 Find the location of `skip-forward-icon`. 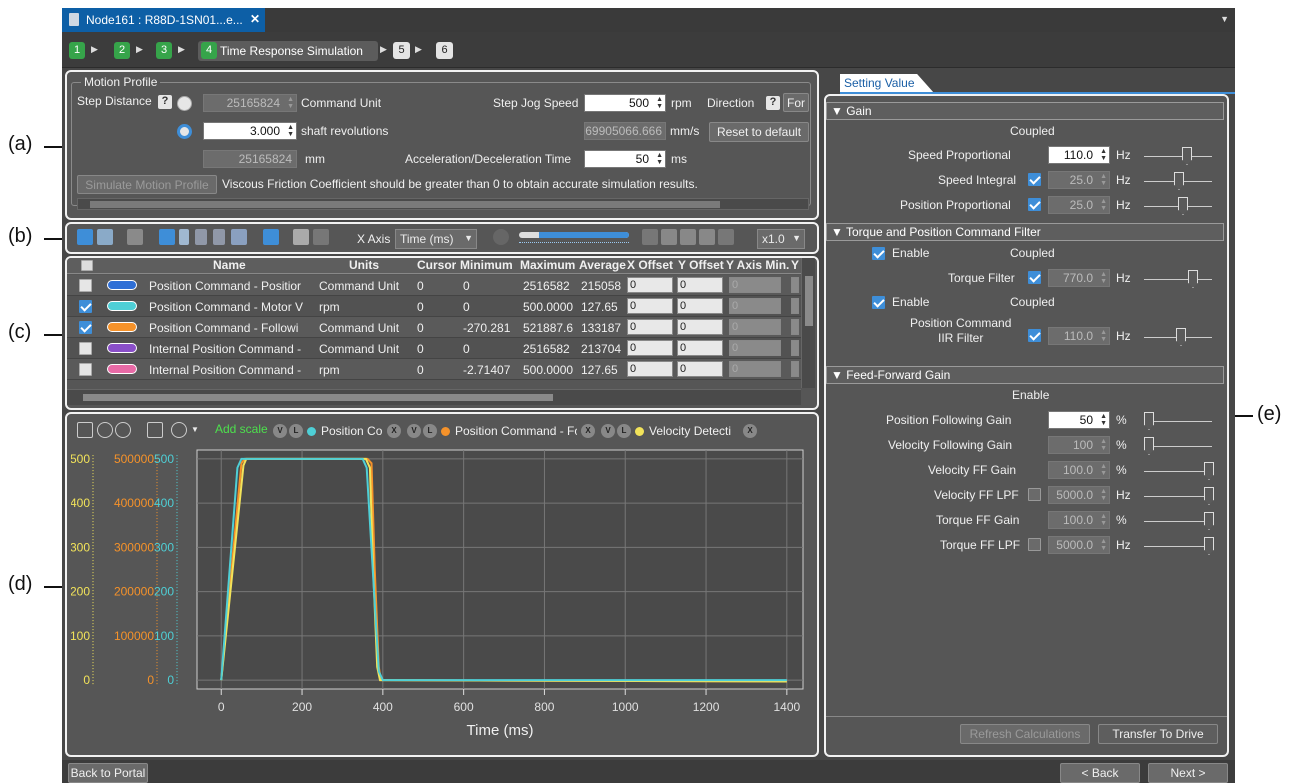

skip-forward-icon is located at coordinates (726, 237).